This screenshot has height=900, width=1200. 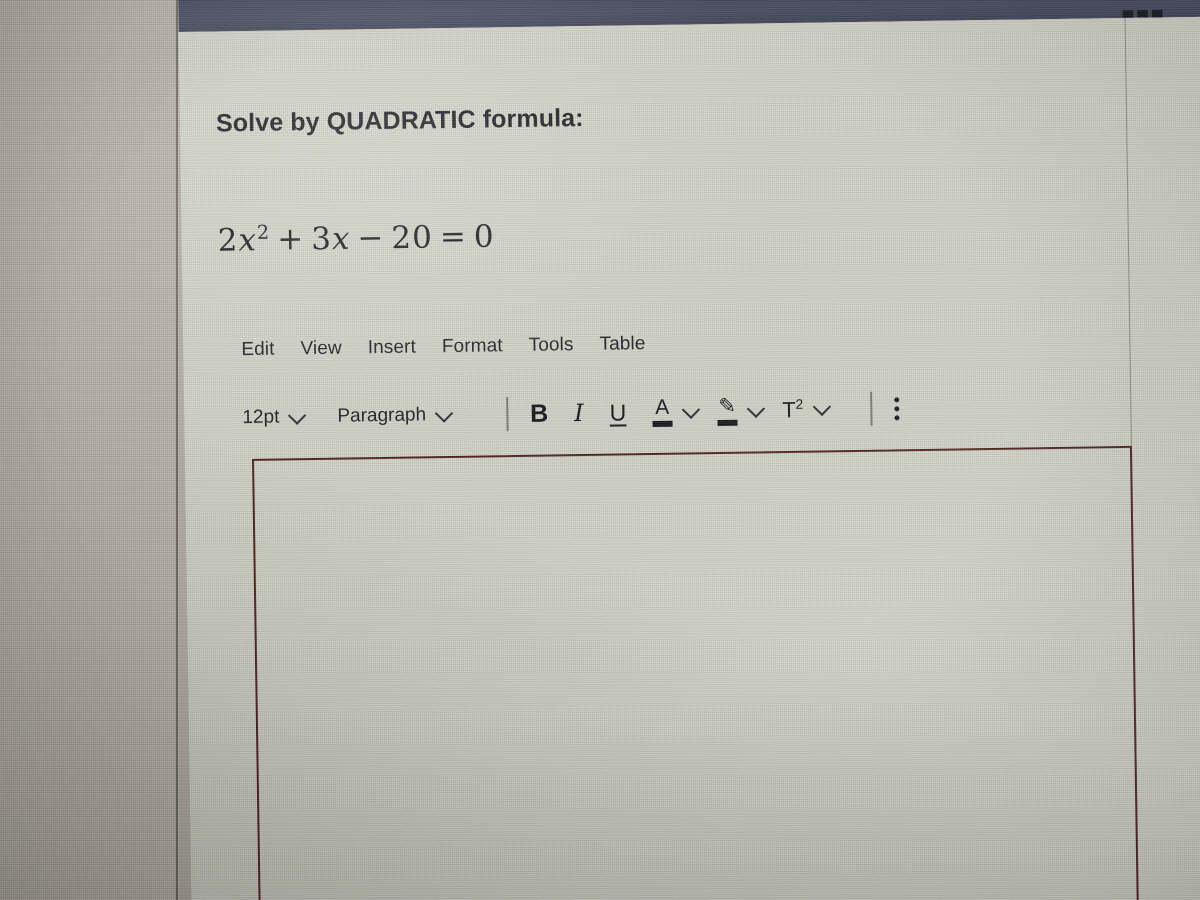 I want to click on page-title: Solve by QUADRATIC formula:, so click(x=399, y=120).